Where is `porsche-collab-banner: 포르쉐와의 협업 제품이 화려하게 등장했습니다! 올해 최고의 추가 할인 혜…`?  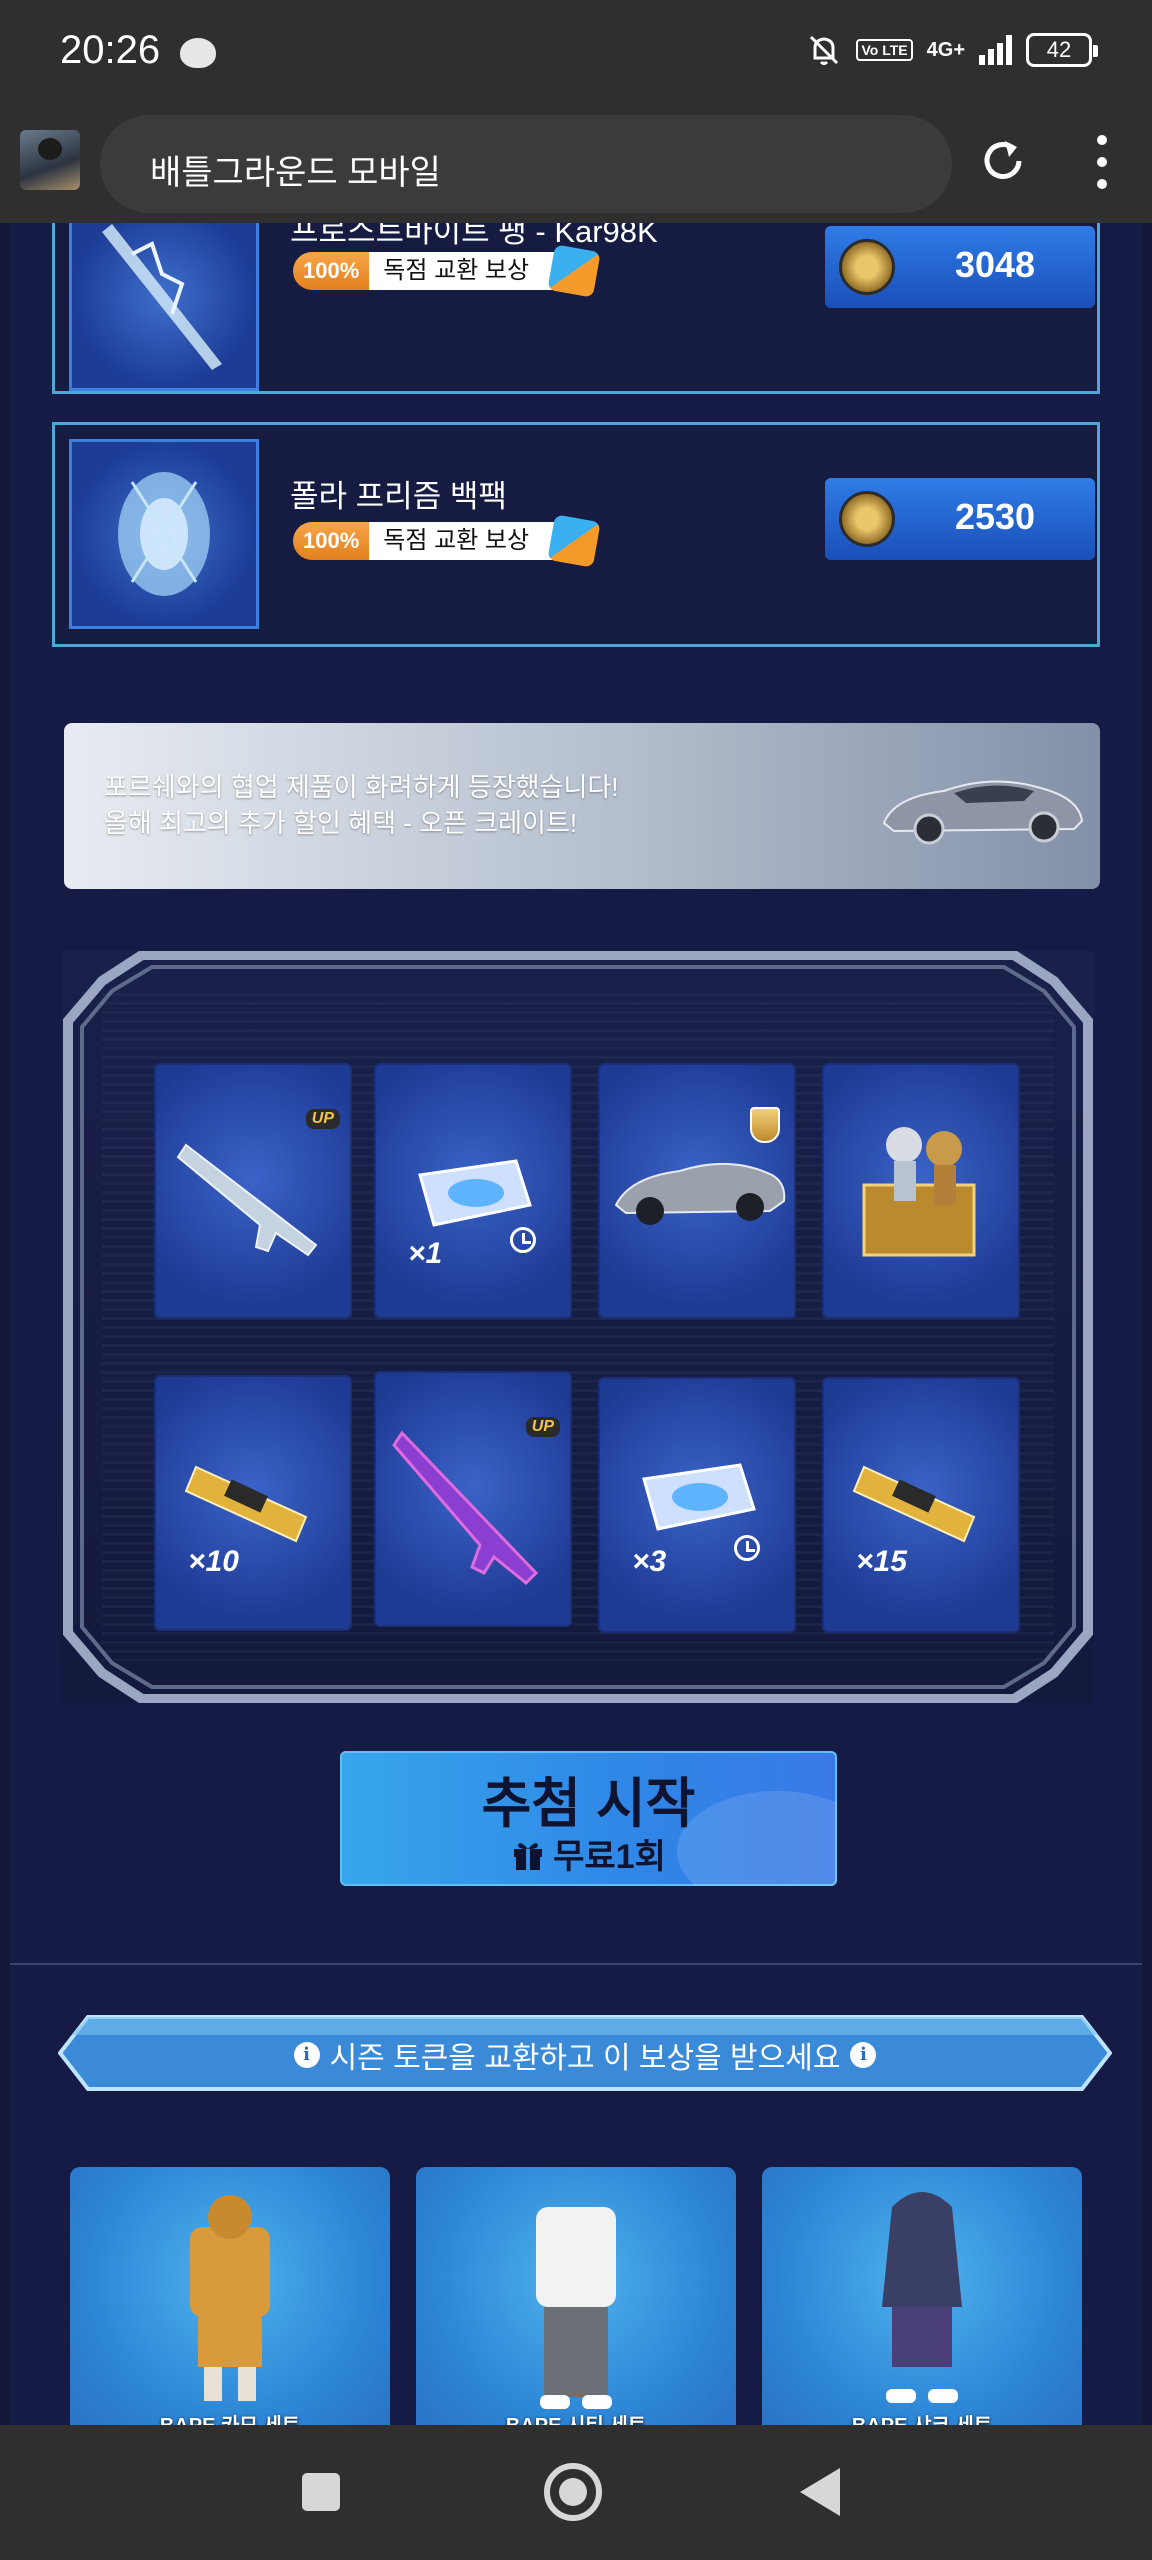 porsche-collab-banner: 포르쉐와의 협업 제품이 화려하게 등장했습니다! 올해 최고의 추가 할인 혜… is located at coordinates (582, 806).